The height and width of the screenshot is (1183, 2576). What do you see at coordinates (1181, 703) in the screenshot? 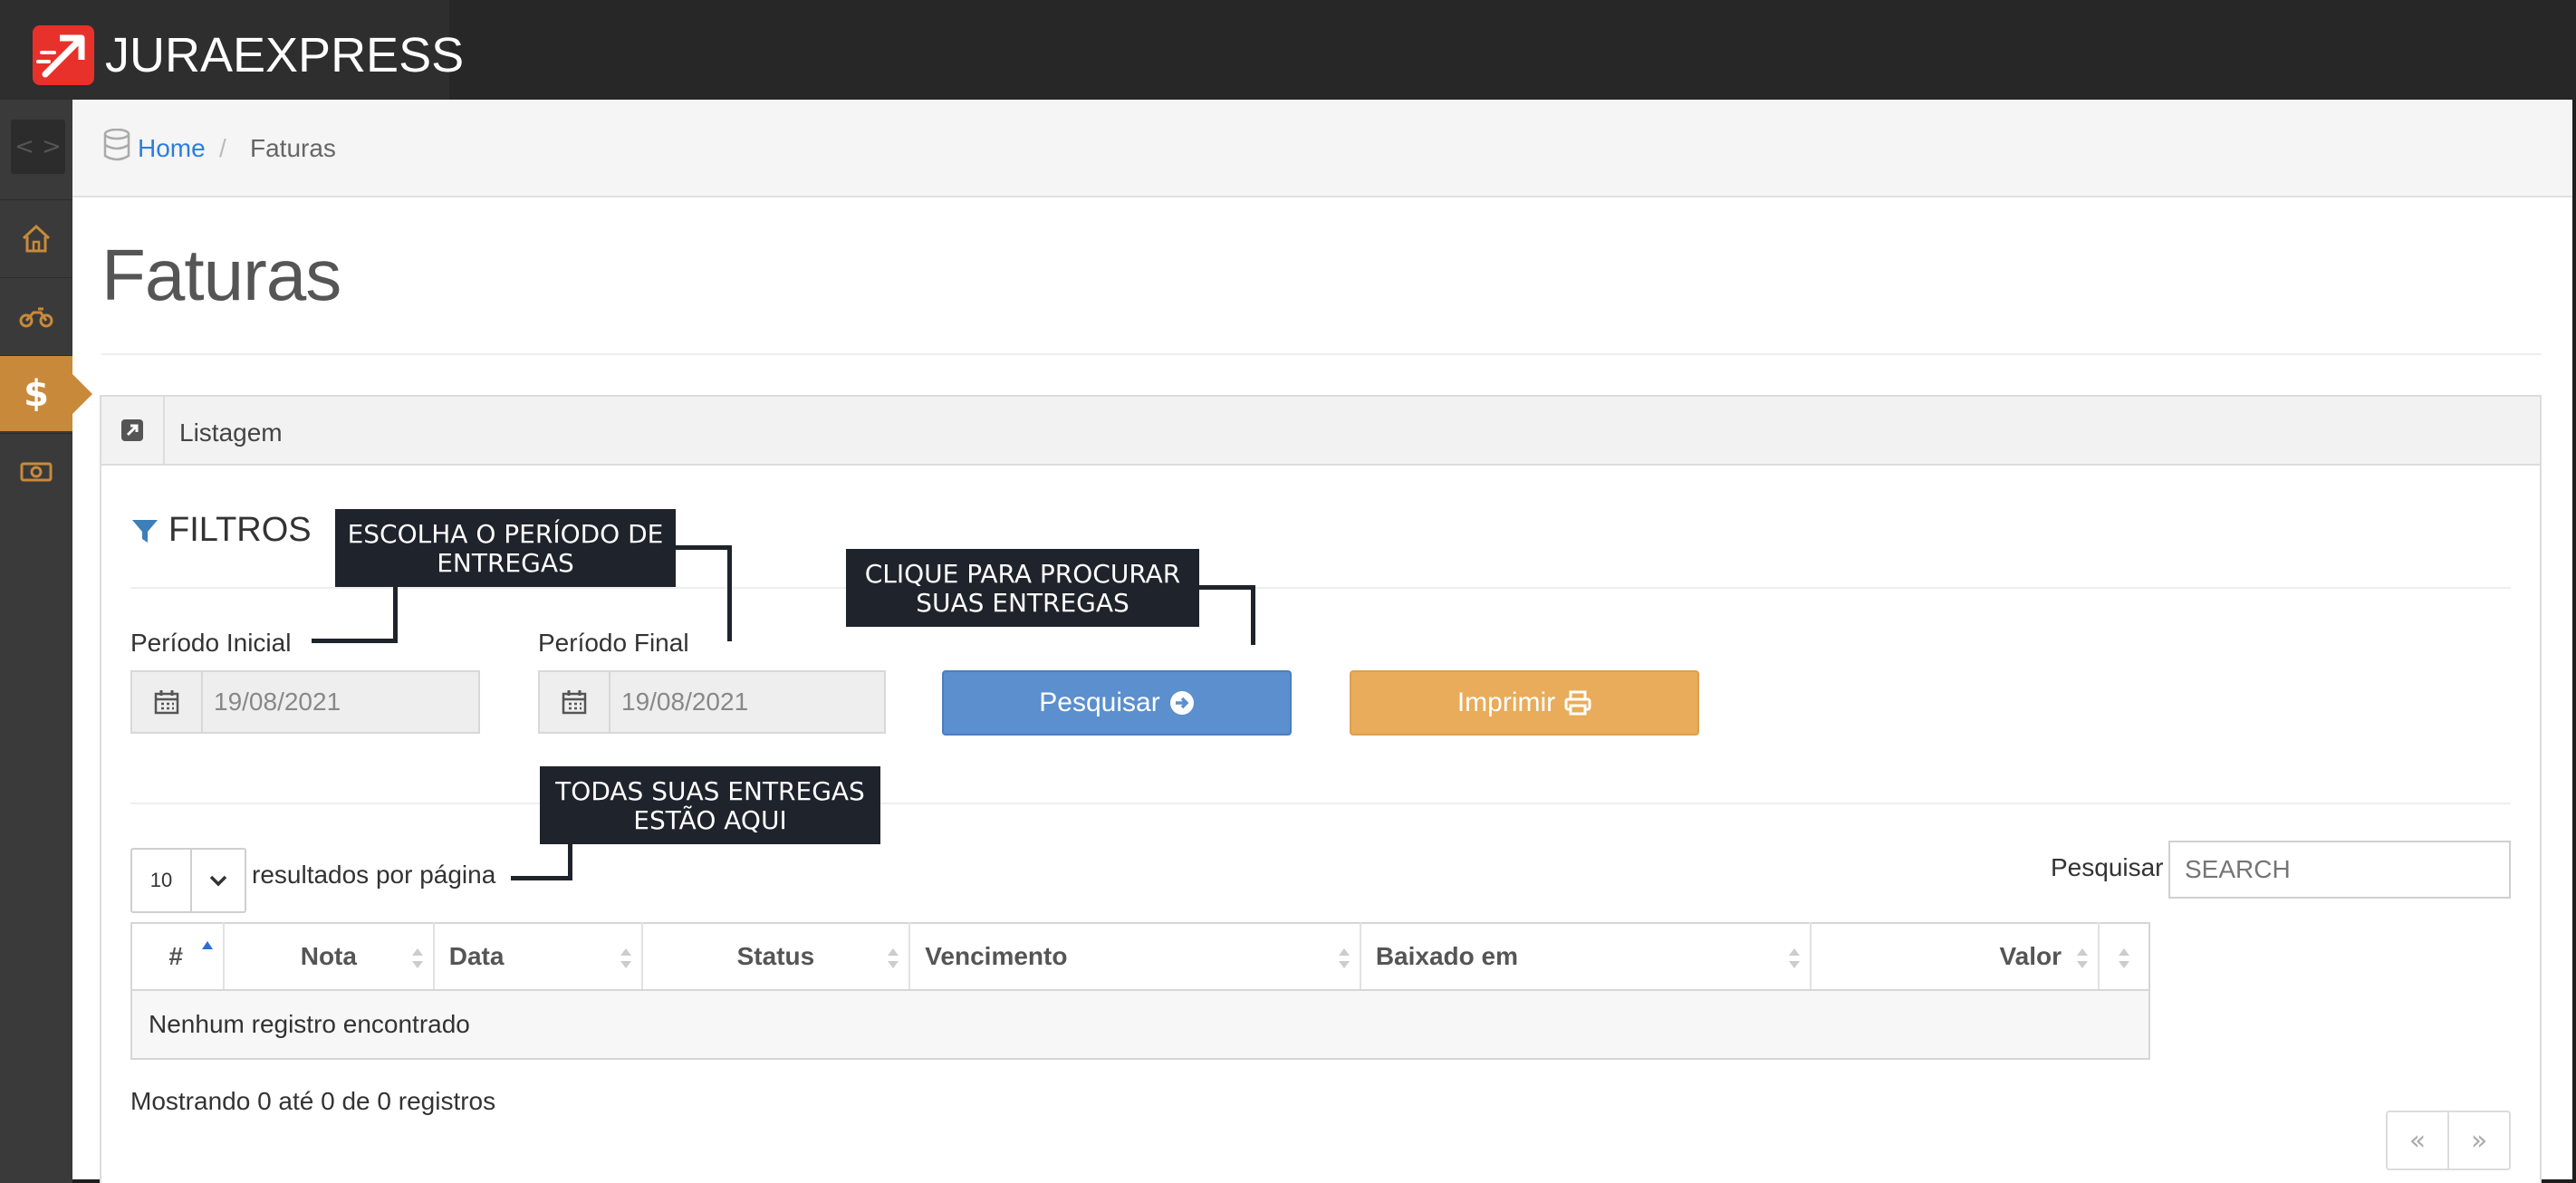
I see `arrow-circle-right-icon` at bounding box center [1181, 703].